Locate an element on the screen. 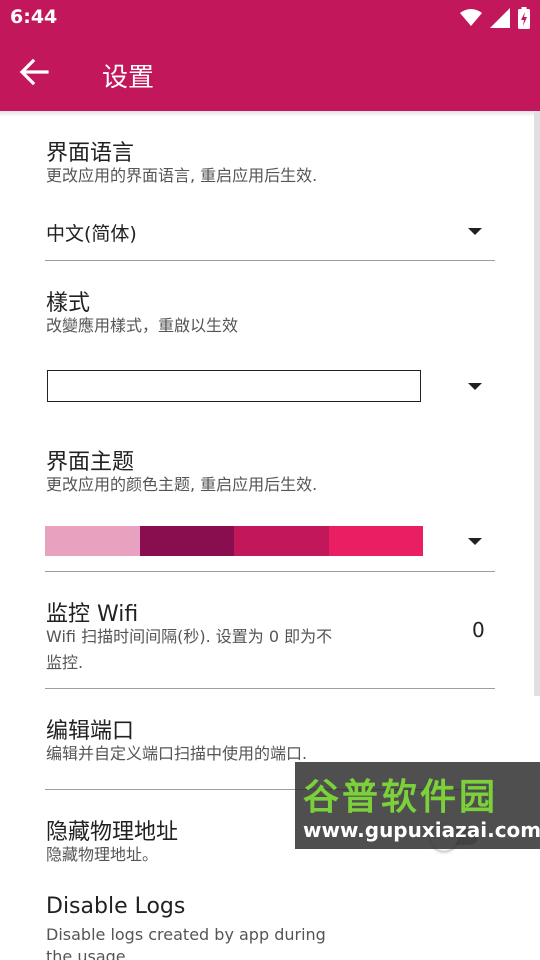 The width and height of the screenshot is (540, 960). scroll-shadow is located at coordinates (270, 114).